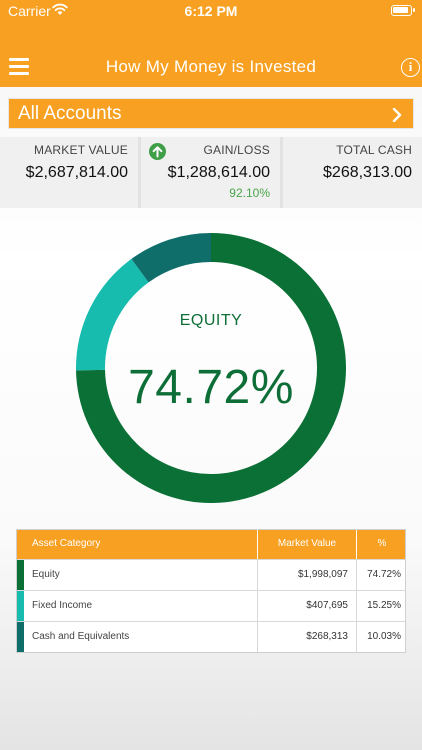  Describe the element at coordinates (236, 150) in the screenshot. I see `gain-loss-label: GAIN/LOSS` at that location.